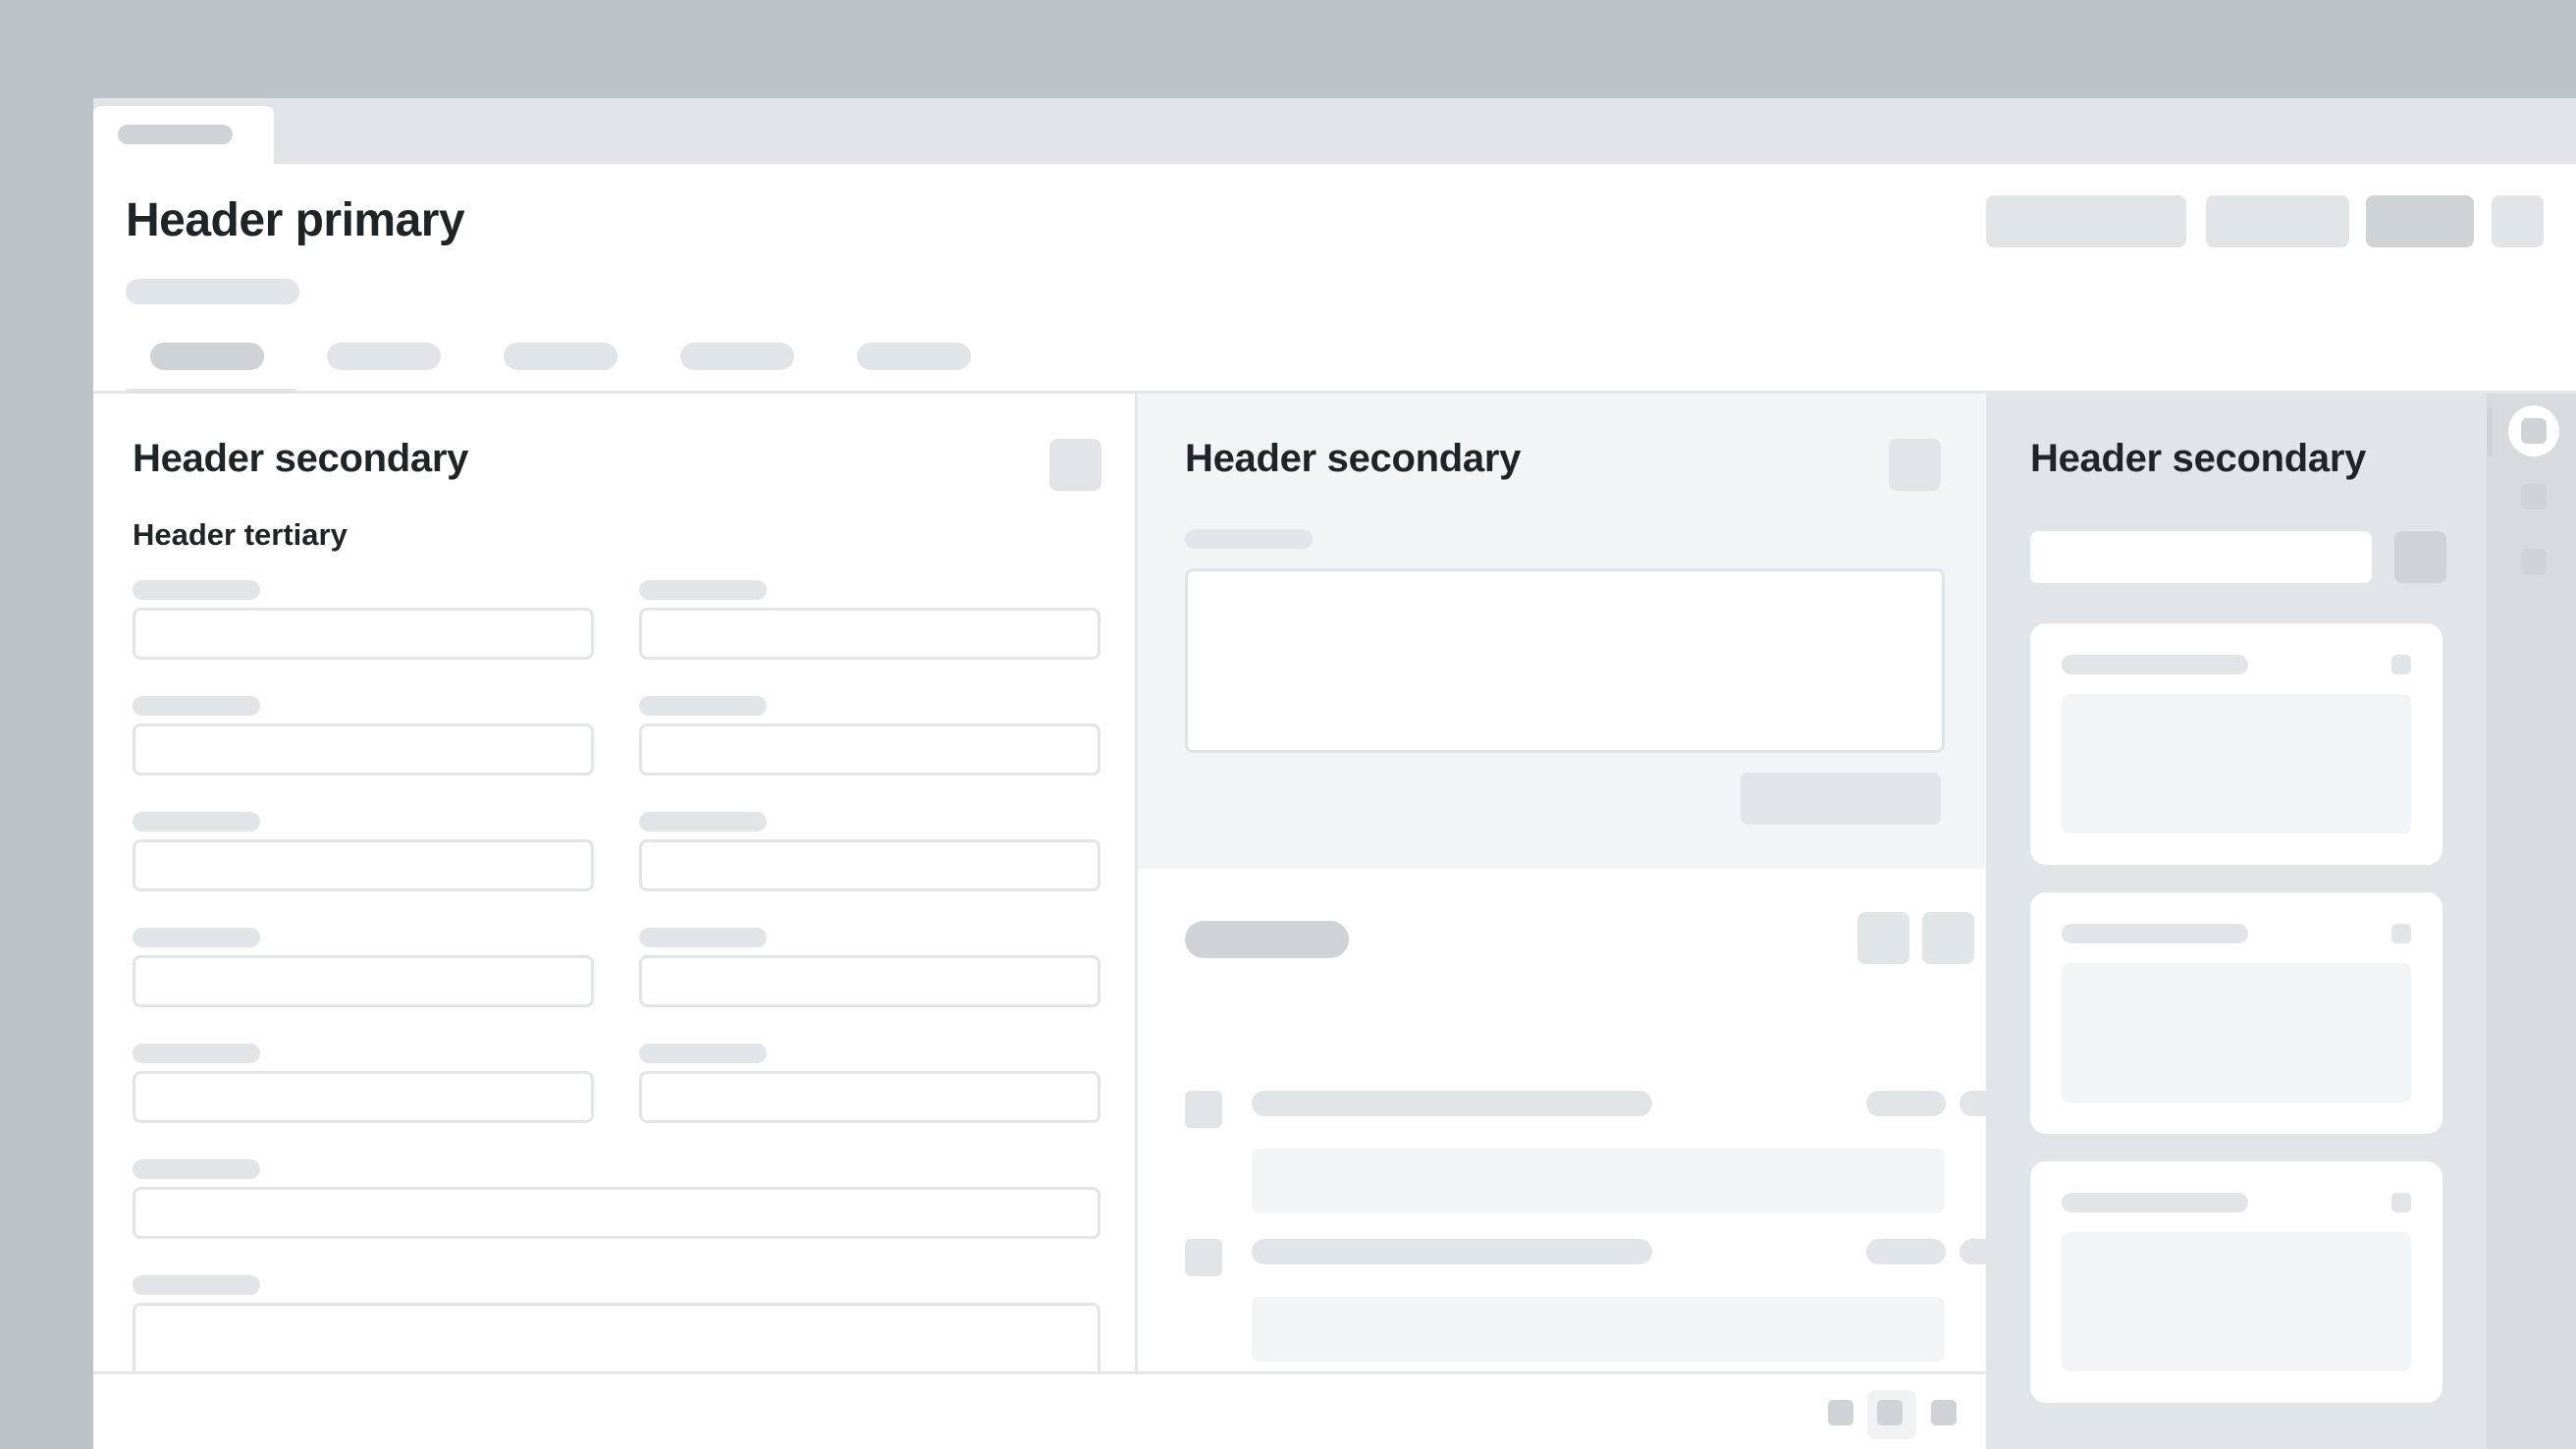  I want to click on composer-label-placeholder, so click(1249, 539).